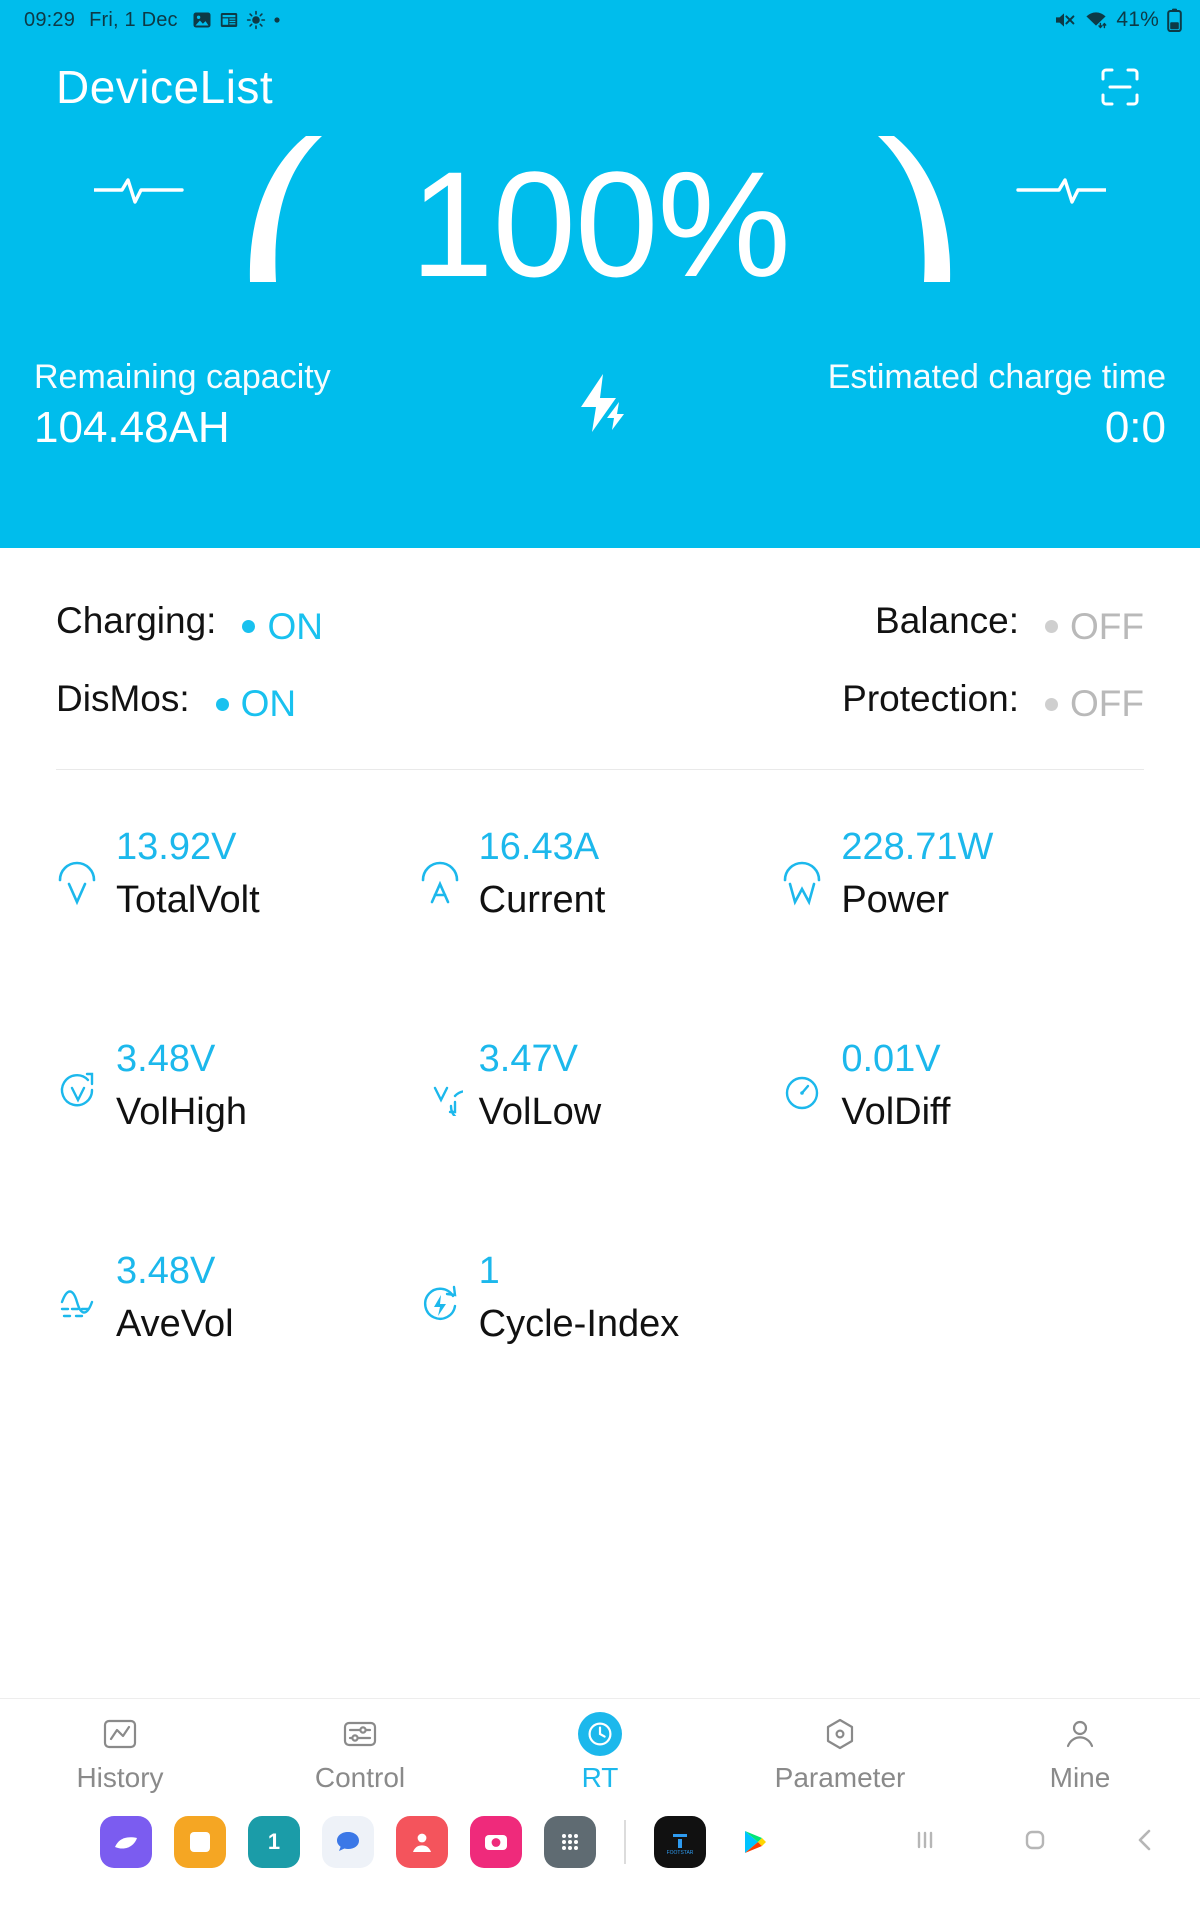  I want to click on dismos-state: ON, so click(256, 704).